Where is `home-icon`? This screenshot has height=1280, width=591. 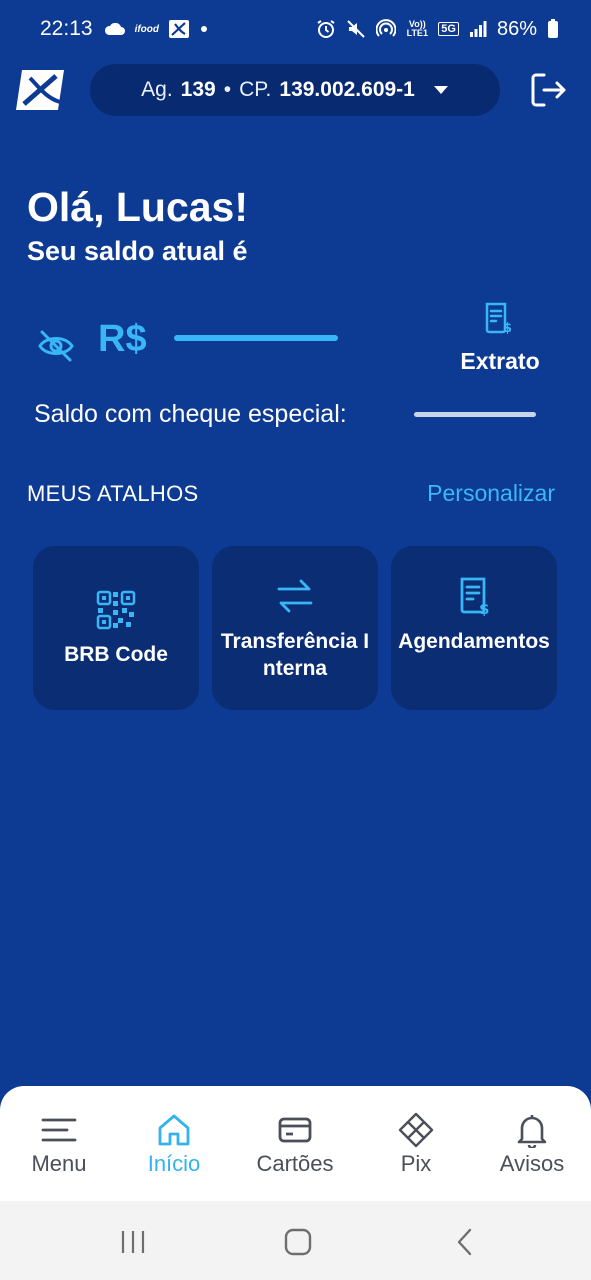 home-icon is located at coordinates (174, 1130).